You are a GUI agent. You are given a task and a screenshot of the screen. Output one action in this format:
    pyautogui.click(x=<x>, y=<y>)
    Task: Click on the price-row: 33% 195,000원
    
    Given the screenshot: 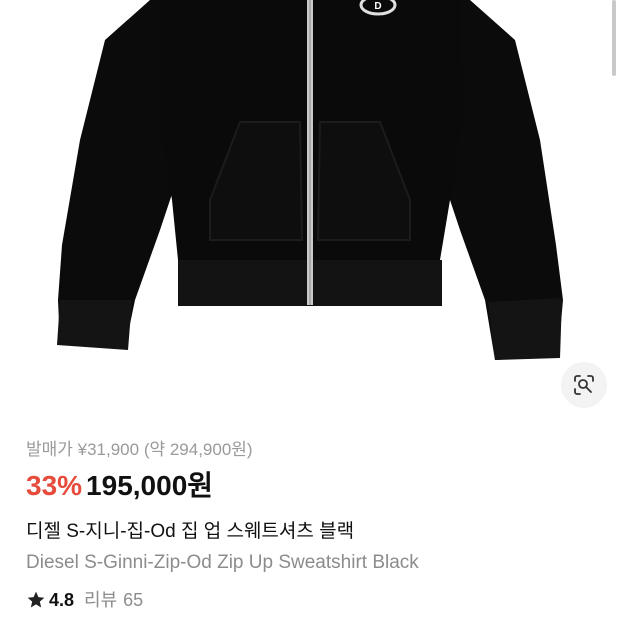 What is the action you would take?
    pyautogui.click(x=313, y=486)
    